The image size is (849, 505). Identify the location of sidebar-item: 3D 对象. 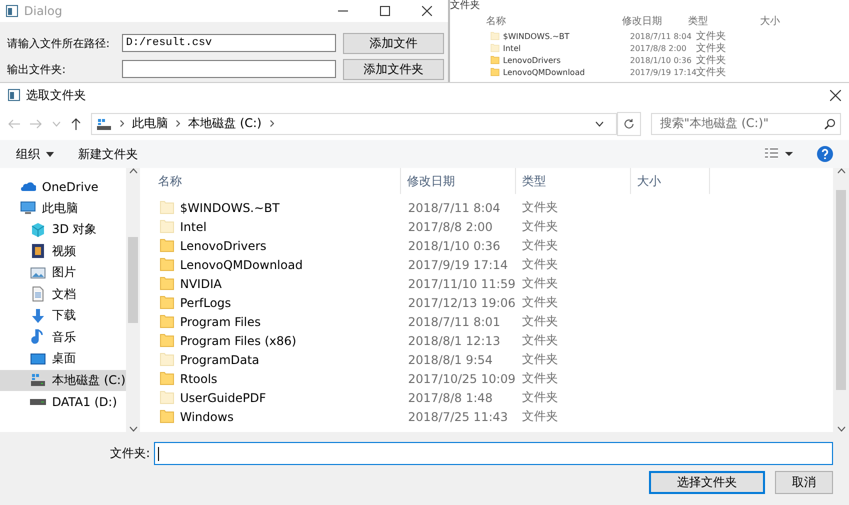
(63, 229).